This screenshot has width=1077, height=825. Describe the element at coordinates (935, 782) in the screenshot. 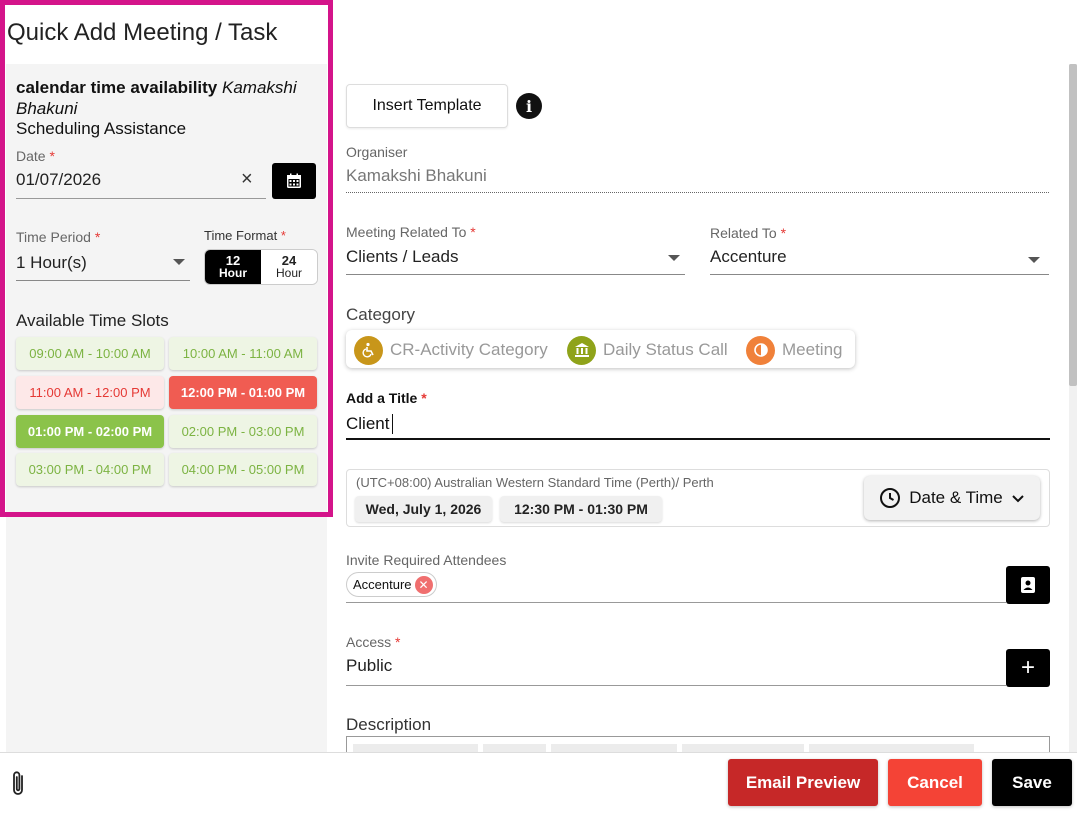

I see `cancel-button: Cancel` at that location.